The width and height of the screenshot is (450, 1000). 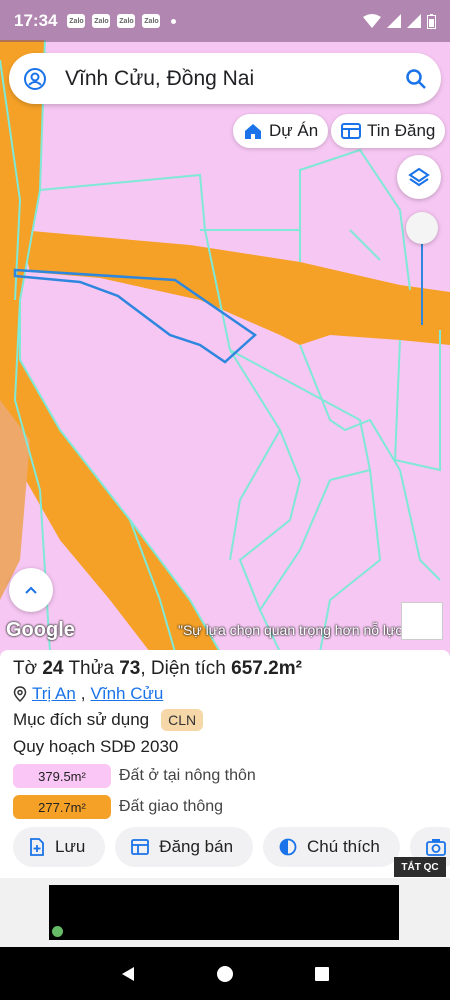 What do you see at coordinates (225, 21) in the screenshot?
I see `status-bar: 17:34 Zalo Zalo Zalo Zalo` at bounding box center [225, 21].